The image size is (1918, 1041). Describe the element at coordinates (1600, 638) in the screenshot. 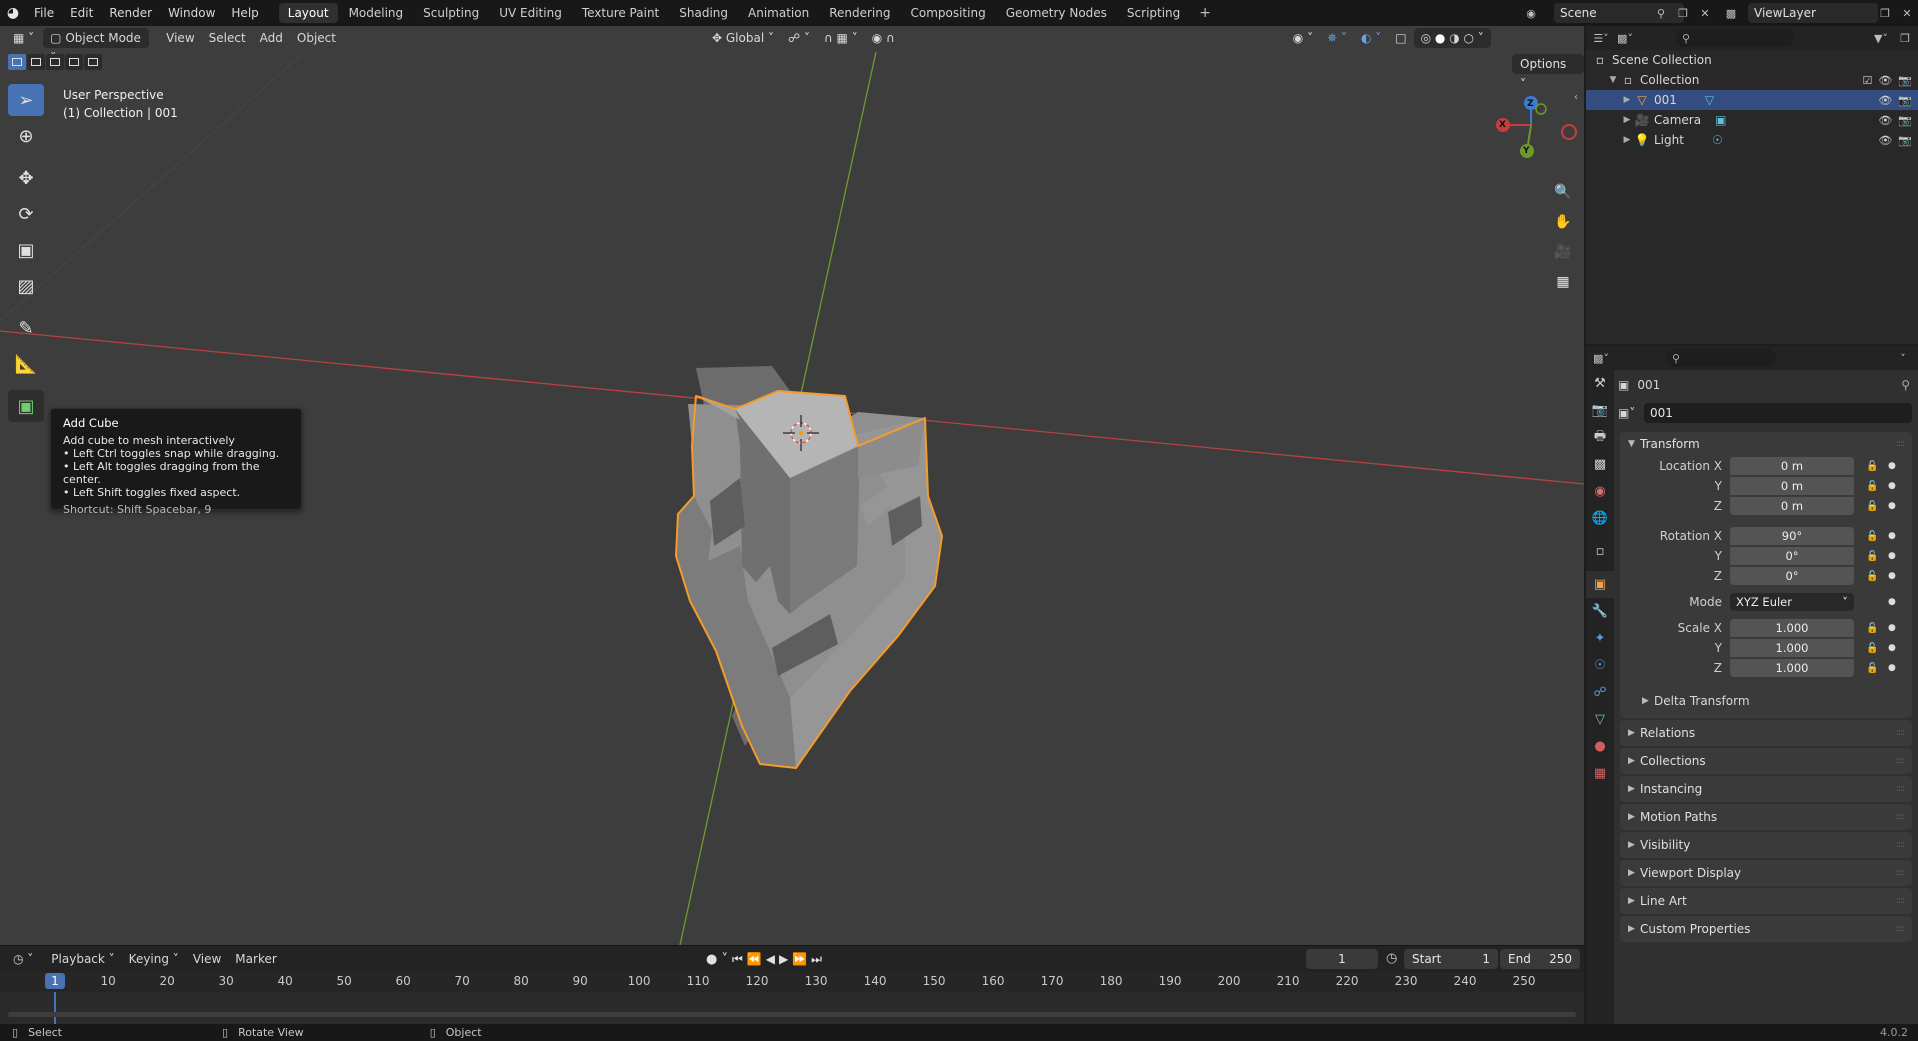

I see `particles-tab-icon: ✦` at that location.